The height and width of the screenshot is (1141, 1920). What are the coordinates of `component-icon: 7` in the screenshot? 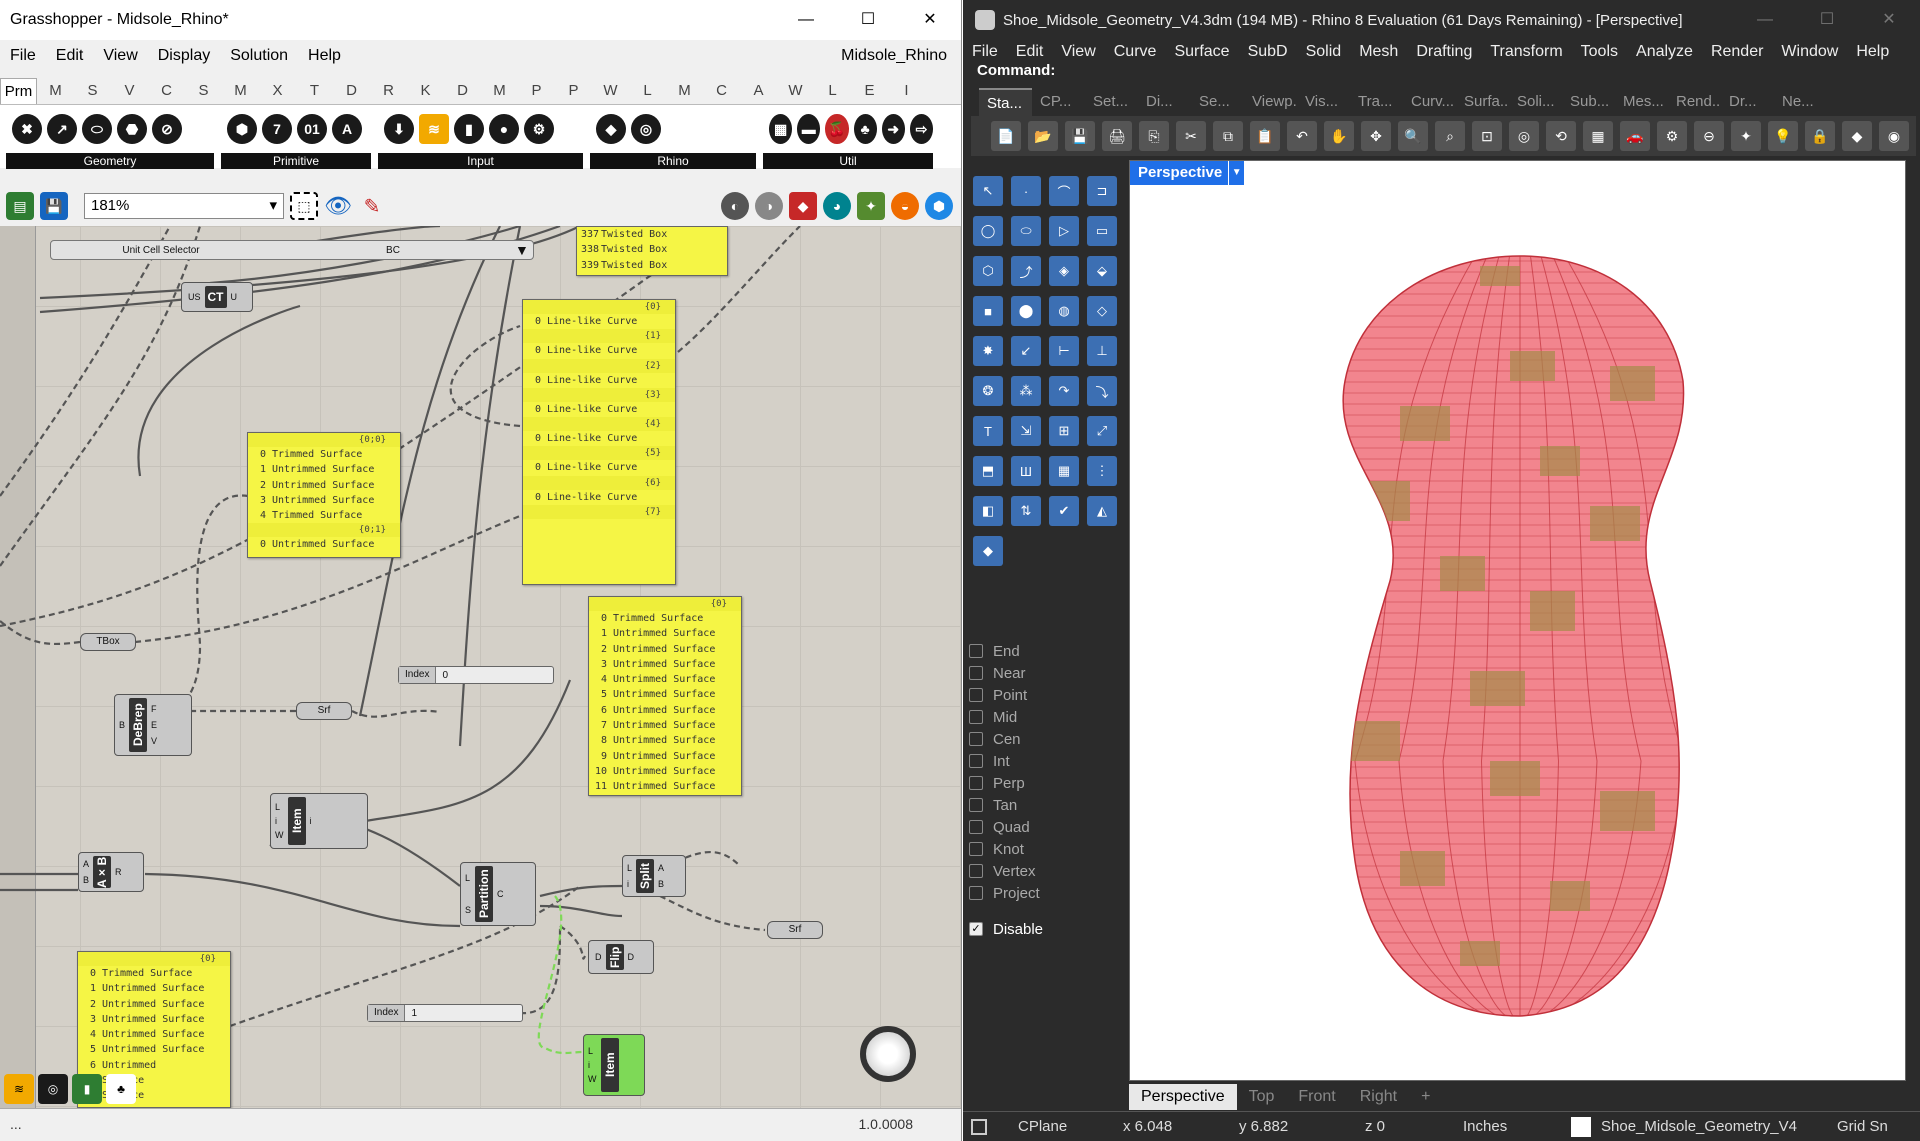 It's located at (277, 129).